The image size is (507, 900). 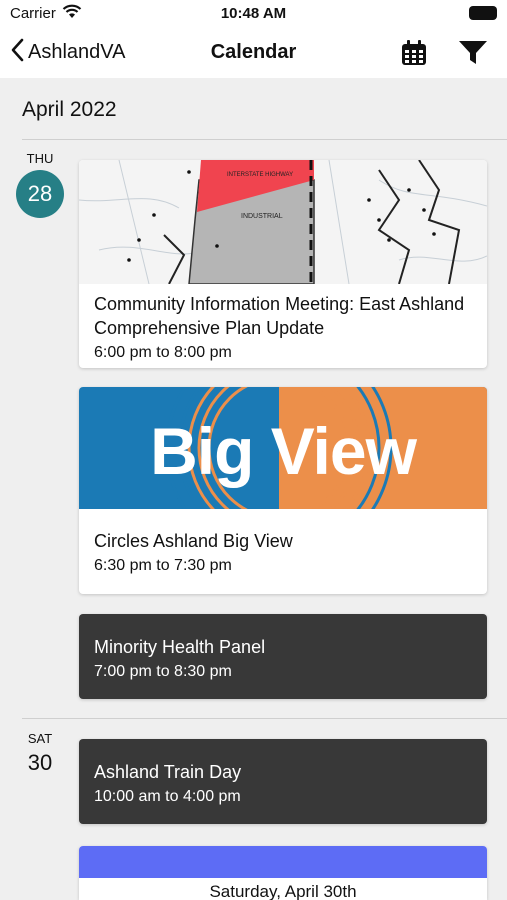 I want to click on event-image-bigview: Big View, so click(x=283, y=448).